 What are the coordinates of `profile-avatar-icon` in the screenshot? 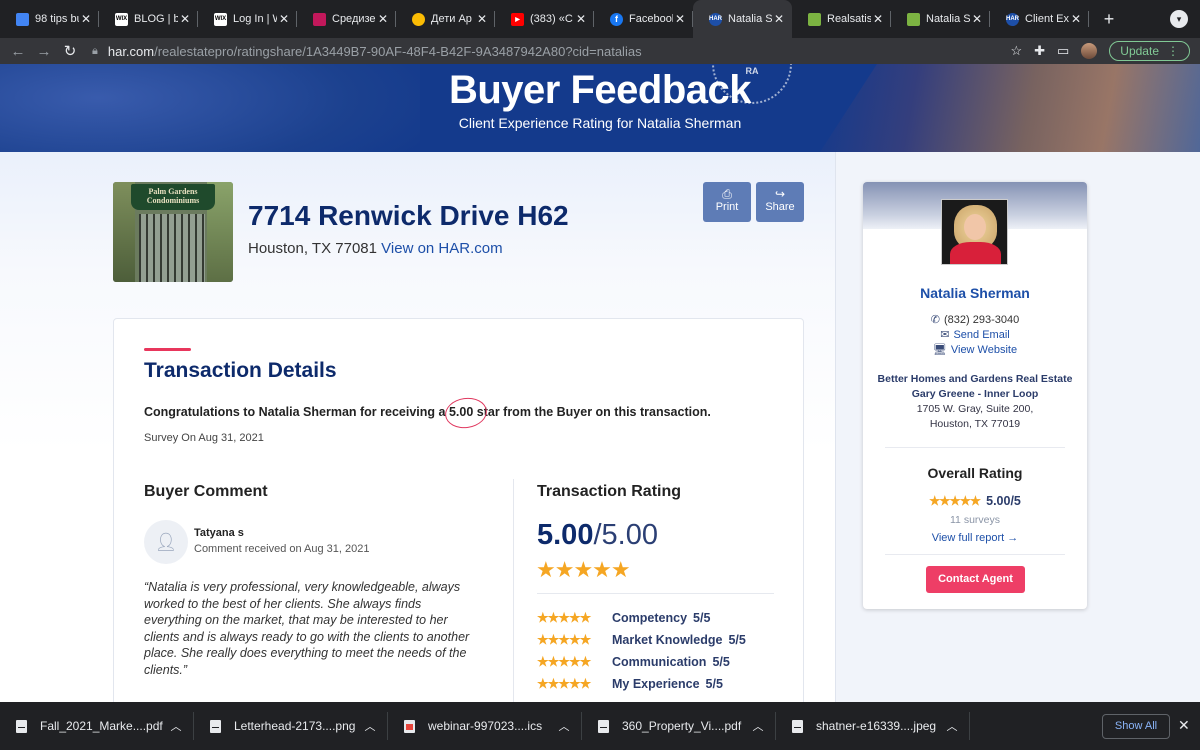 It's located at (1089, 51).